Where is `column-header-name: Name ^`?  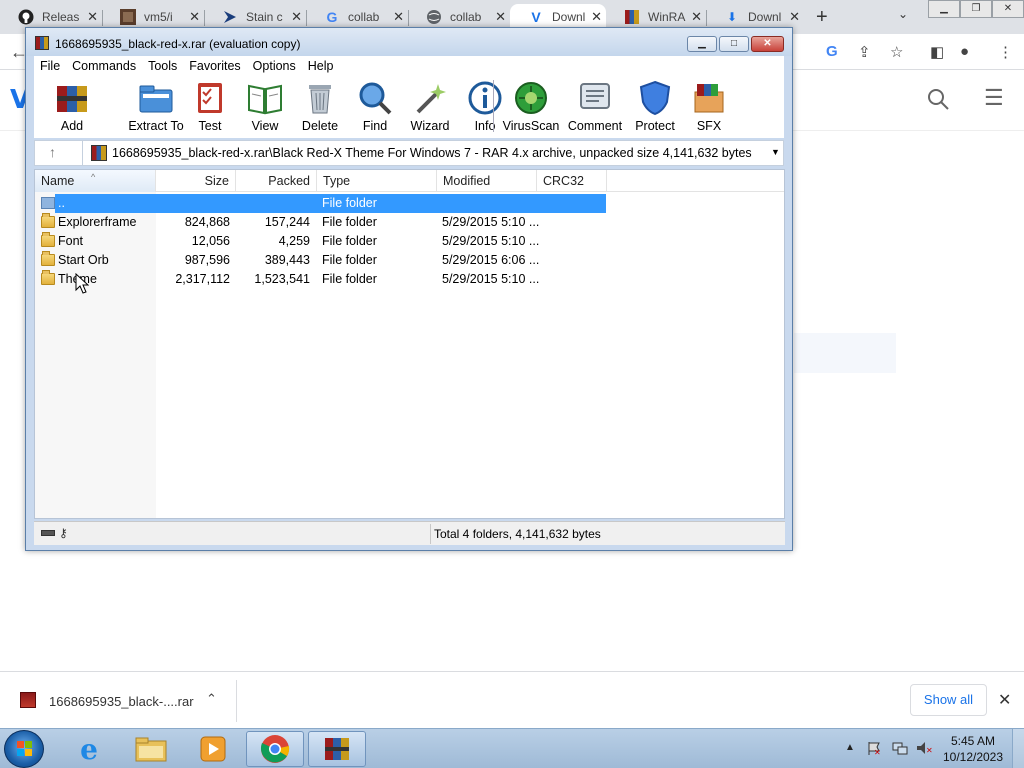 column-header-name: Name ^ is located at coordinates (95, 181).